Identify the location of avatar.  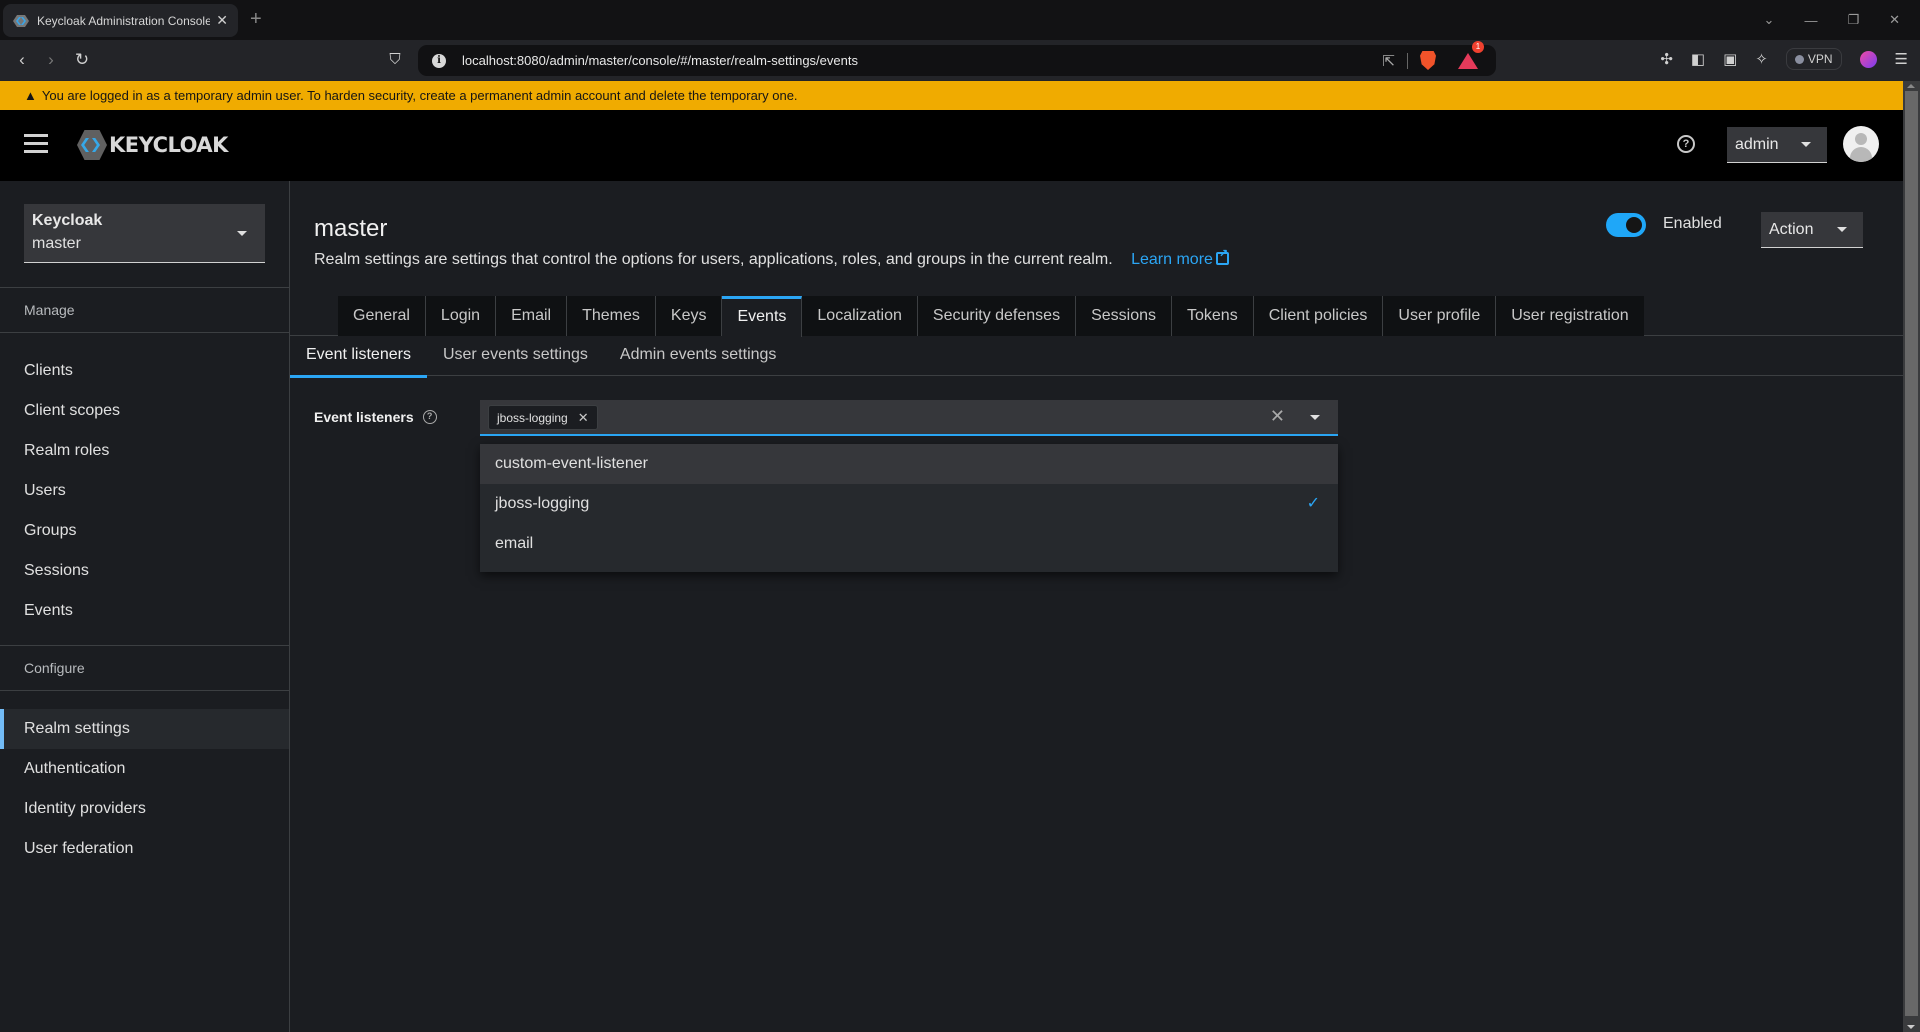
(1861, 144).